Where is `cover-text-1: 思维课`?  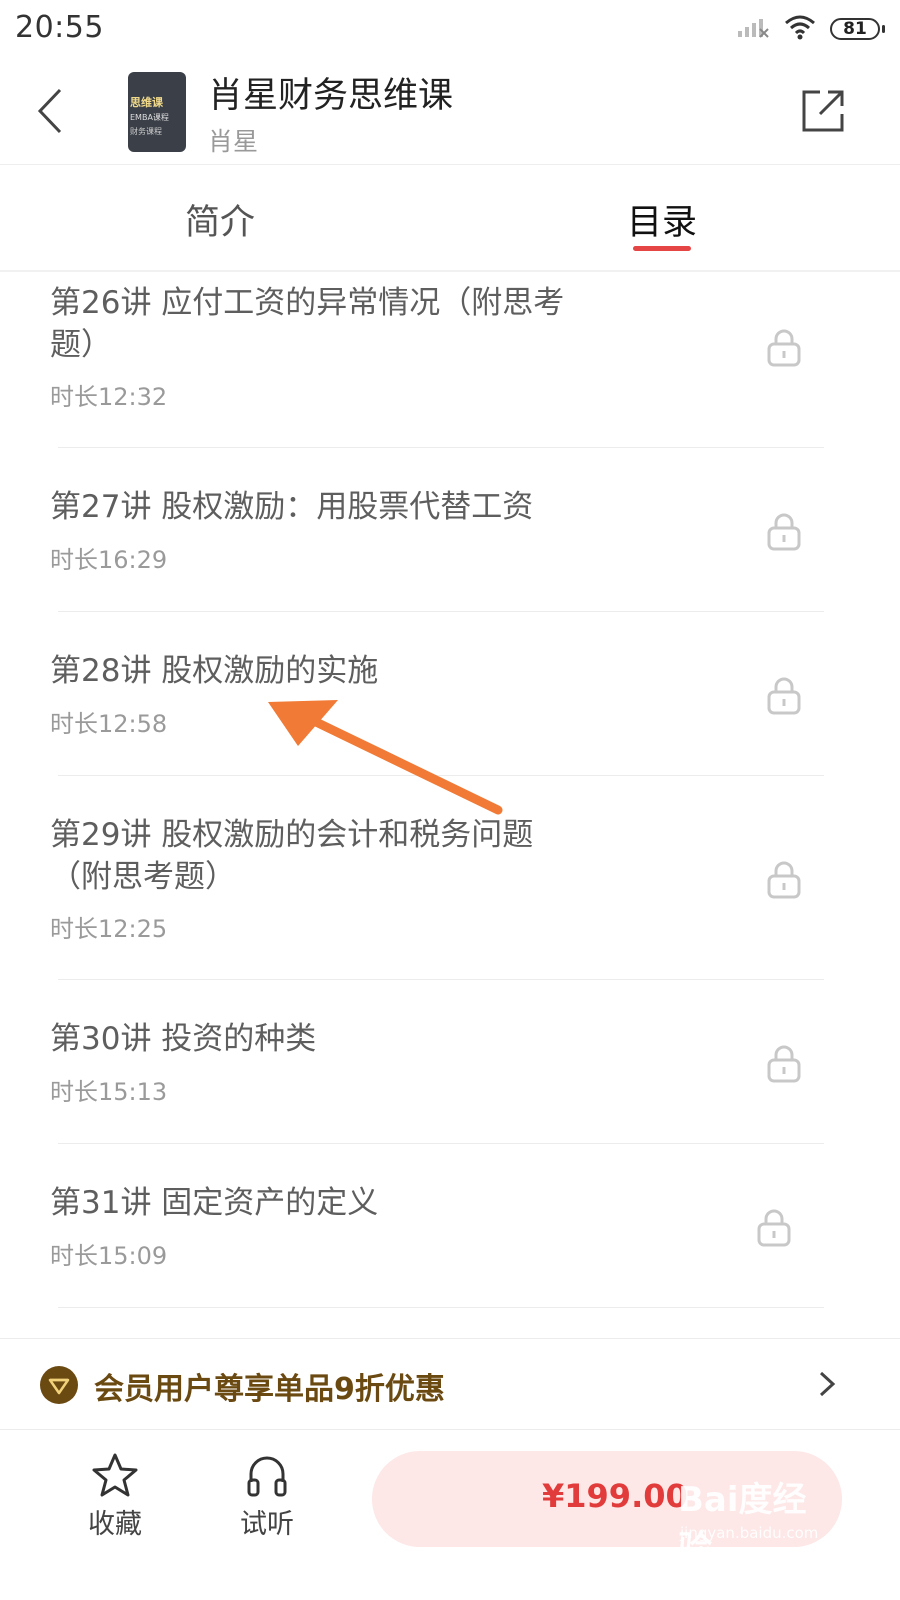 cover-text-1: 思维课 is located at coordinates (146, 102).